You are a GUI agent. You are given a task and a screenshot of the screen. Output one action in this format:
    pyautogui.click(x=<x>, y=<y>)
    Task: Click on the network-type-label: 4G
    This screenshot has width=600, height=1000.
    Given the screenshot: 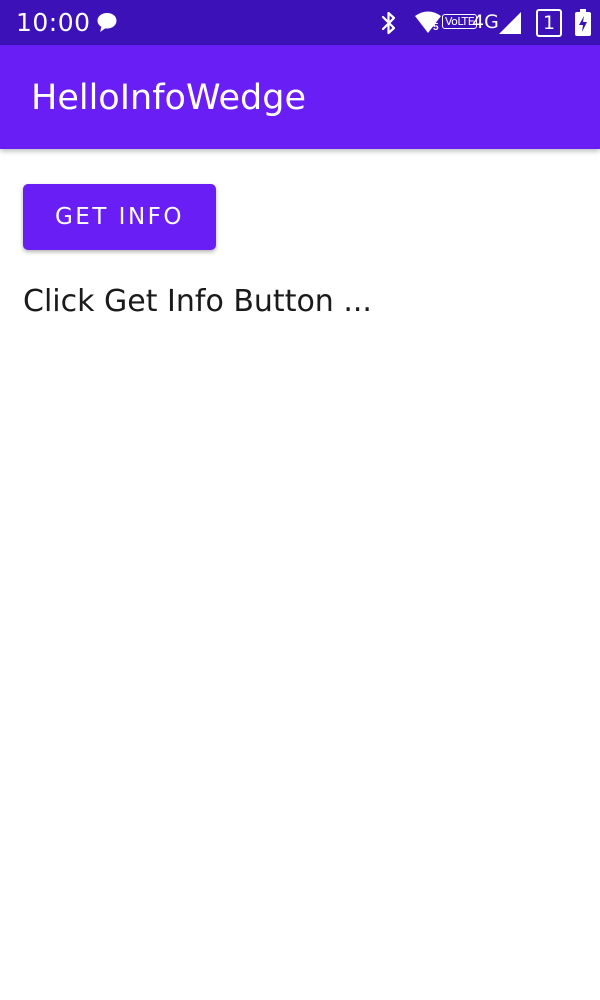 What is the action you would take?
    pyautogui.click(x=485, y=22)
    